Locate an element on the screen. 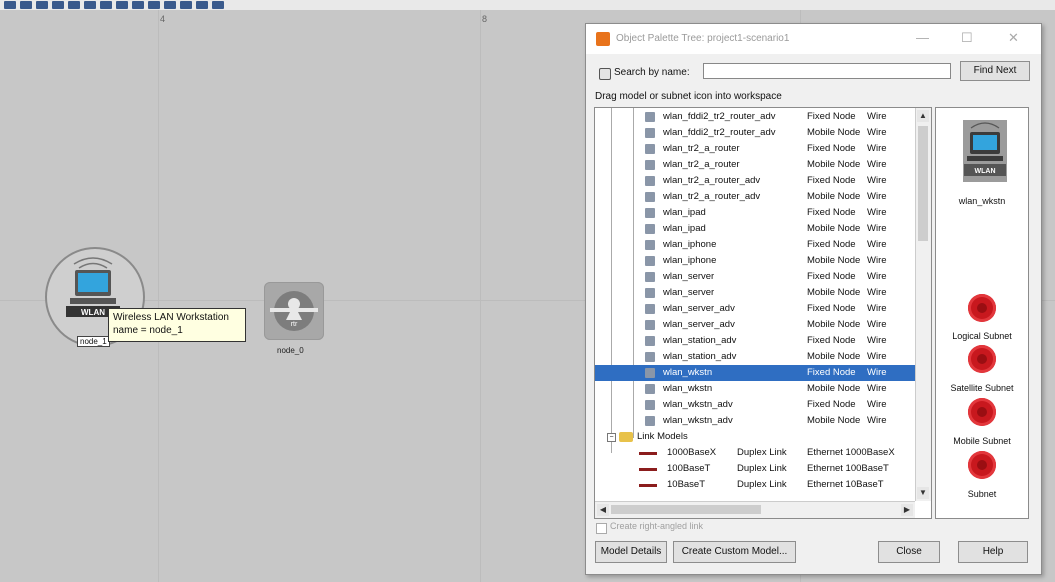 This screenshot has width=1055, height=582. palette-row: wlan_tr2_a_router_adv Fixed Node Wire is located at coordinates (755, 181).